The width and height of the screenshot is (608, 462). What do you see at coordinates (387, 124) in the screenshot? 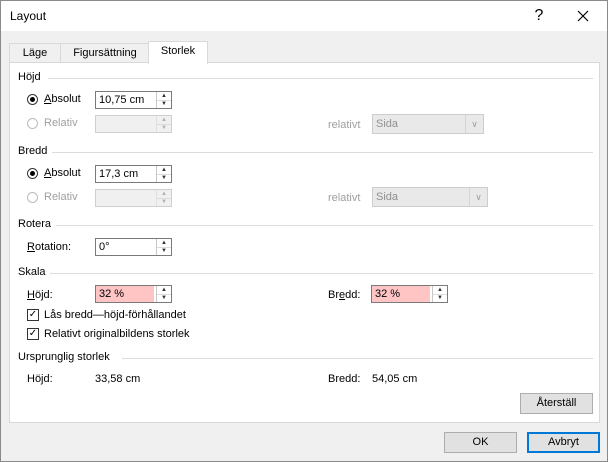
I see `height-relative-to-value: Sida` at bounding box center [387, 124].